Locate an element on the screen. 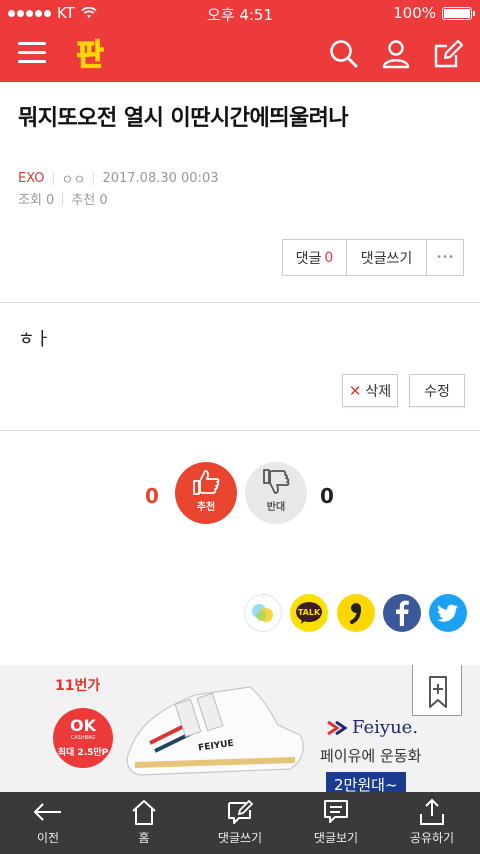 This screenshot has width=480, height=854. post-title: 뭐지또오전 열시 이딴시간에띄울려나 is located at coordinates (183, 118).